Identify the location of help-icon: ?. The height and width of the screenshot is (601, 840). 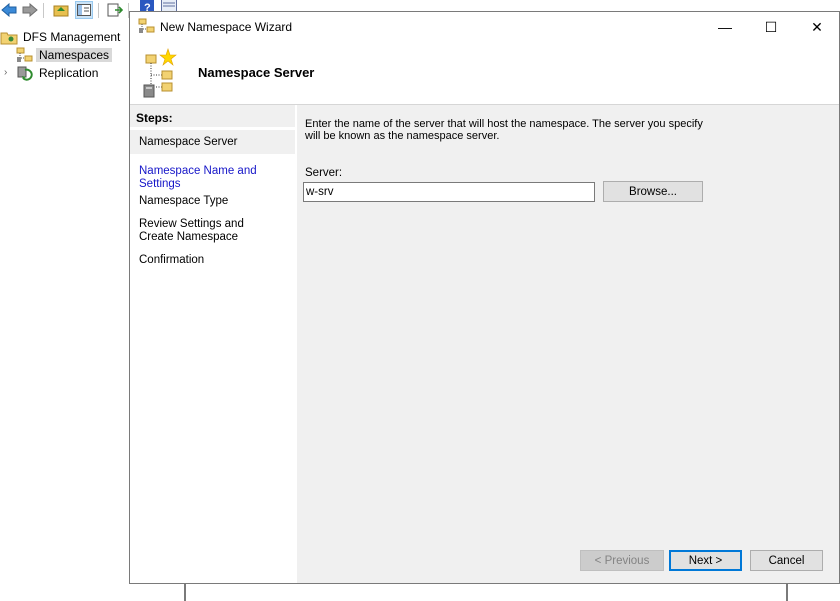
(147, 5).